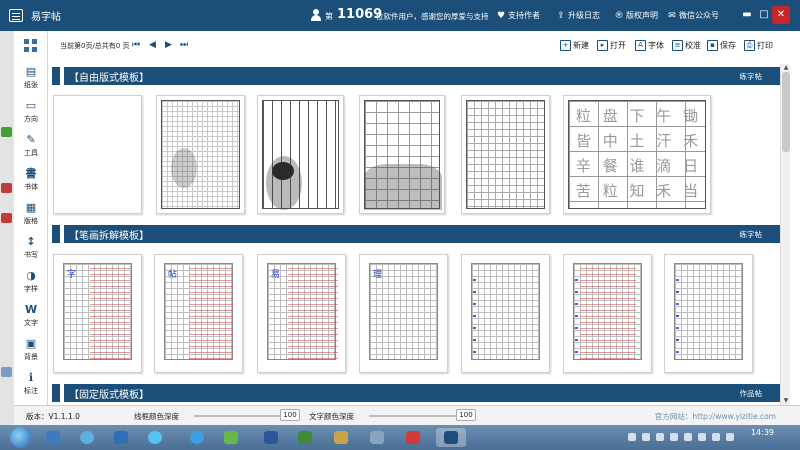 This screenshot has height=450, width=800. Describe the element at coordinates (31, 71) in the screenshot. I see `paper-icon: ▤` at that location.